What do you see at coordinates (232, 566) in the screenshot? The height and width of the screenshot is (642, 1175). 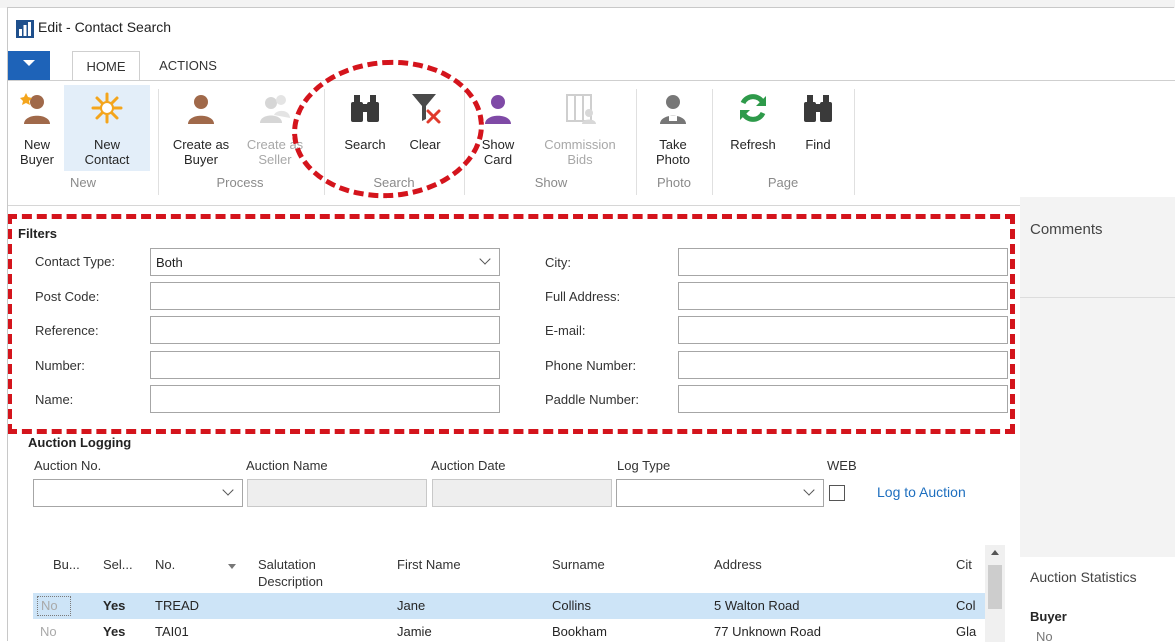 I see `sort-arrow-icon` at bounding box center [232, 566].